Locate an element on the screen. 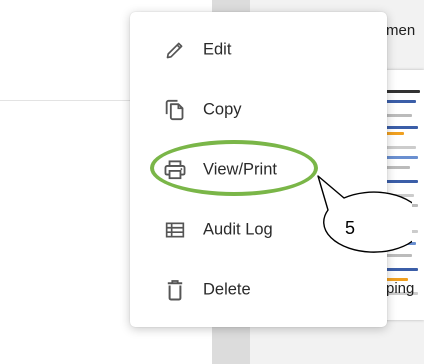 Image resolution: width=424 pixels, height=364 pixels. highlight-ellipse is located at coordinates (234, 168).